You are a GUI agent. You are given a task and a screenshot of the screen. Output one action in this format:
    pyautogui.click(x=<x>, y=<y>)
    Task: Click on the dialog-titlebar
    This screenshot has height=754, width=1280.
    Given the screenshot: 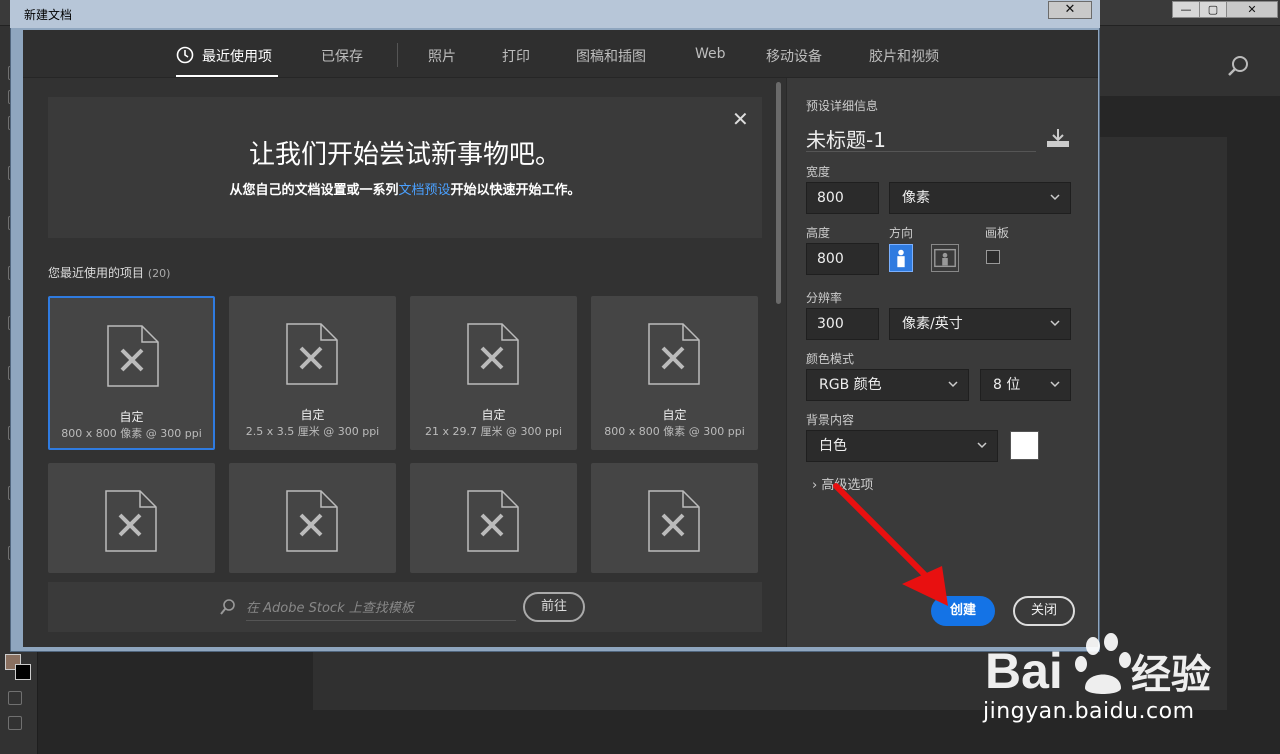 What is the action you would take?
    pyautogui.click(x=555, y=14)
    